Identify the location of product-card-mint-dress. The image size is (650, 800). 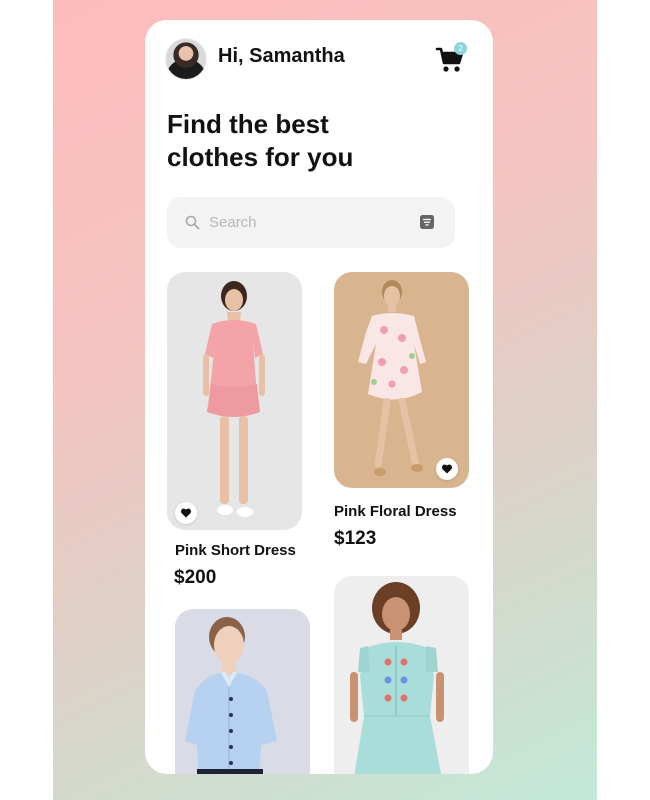
(401, 675).